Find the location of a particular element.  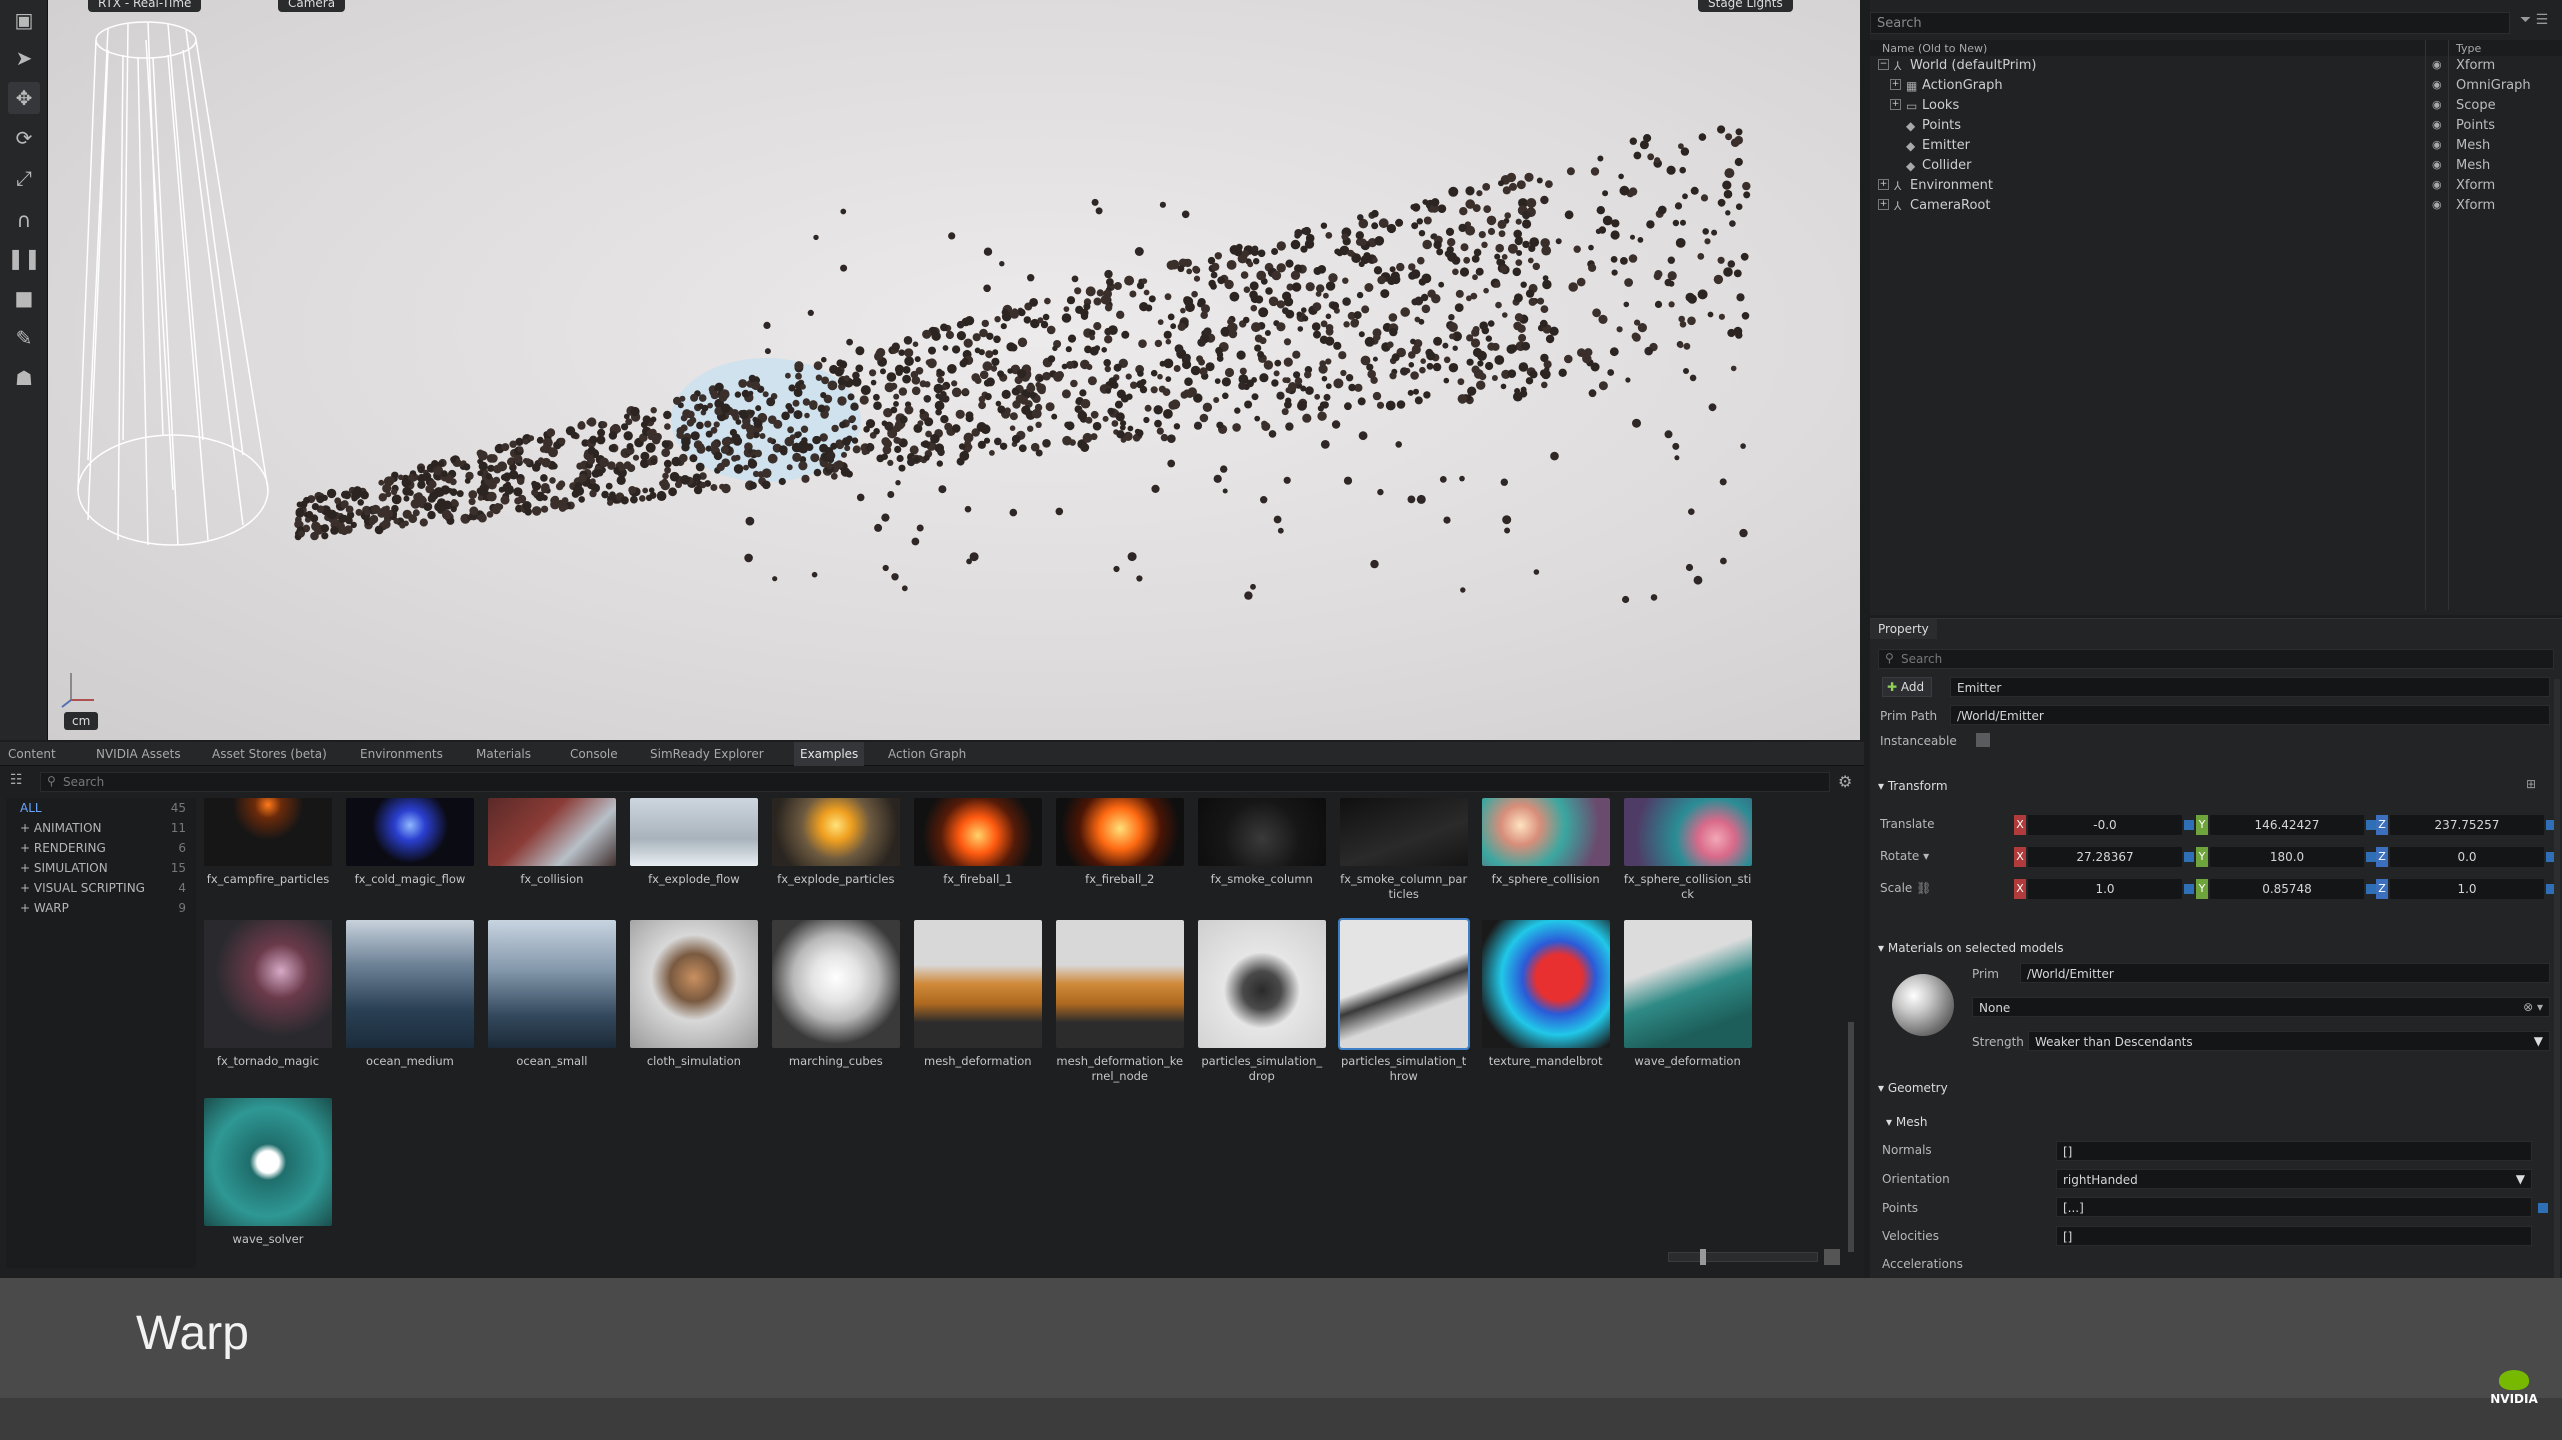

snap-tool-icon: ∩ is located at coordinates (24, 220).